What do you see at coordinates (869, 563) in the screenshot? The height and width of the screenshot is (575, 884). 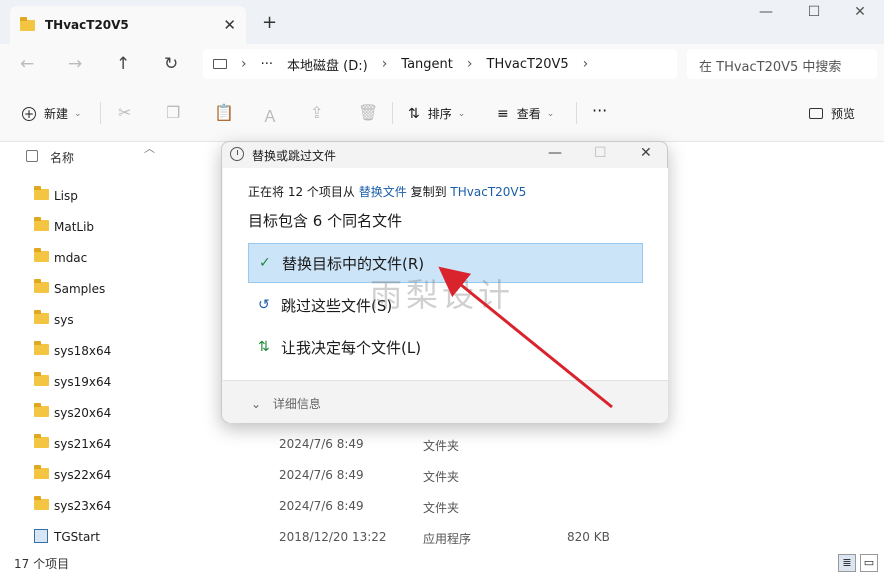 I see `tiles-view-button: ▭` at bounding box center [869, 563].